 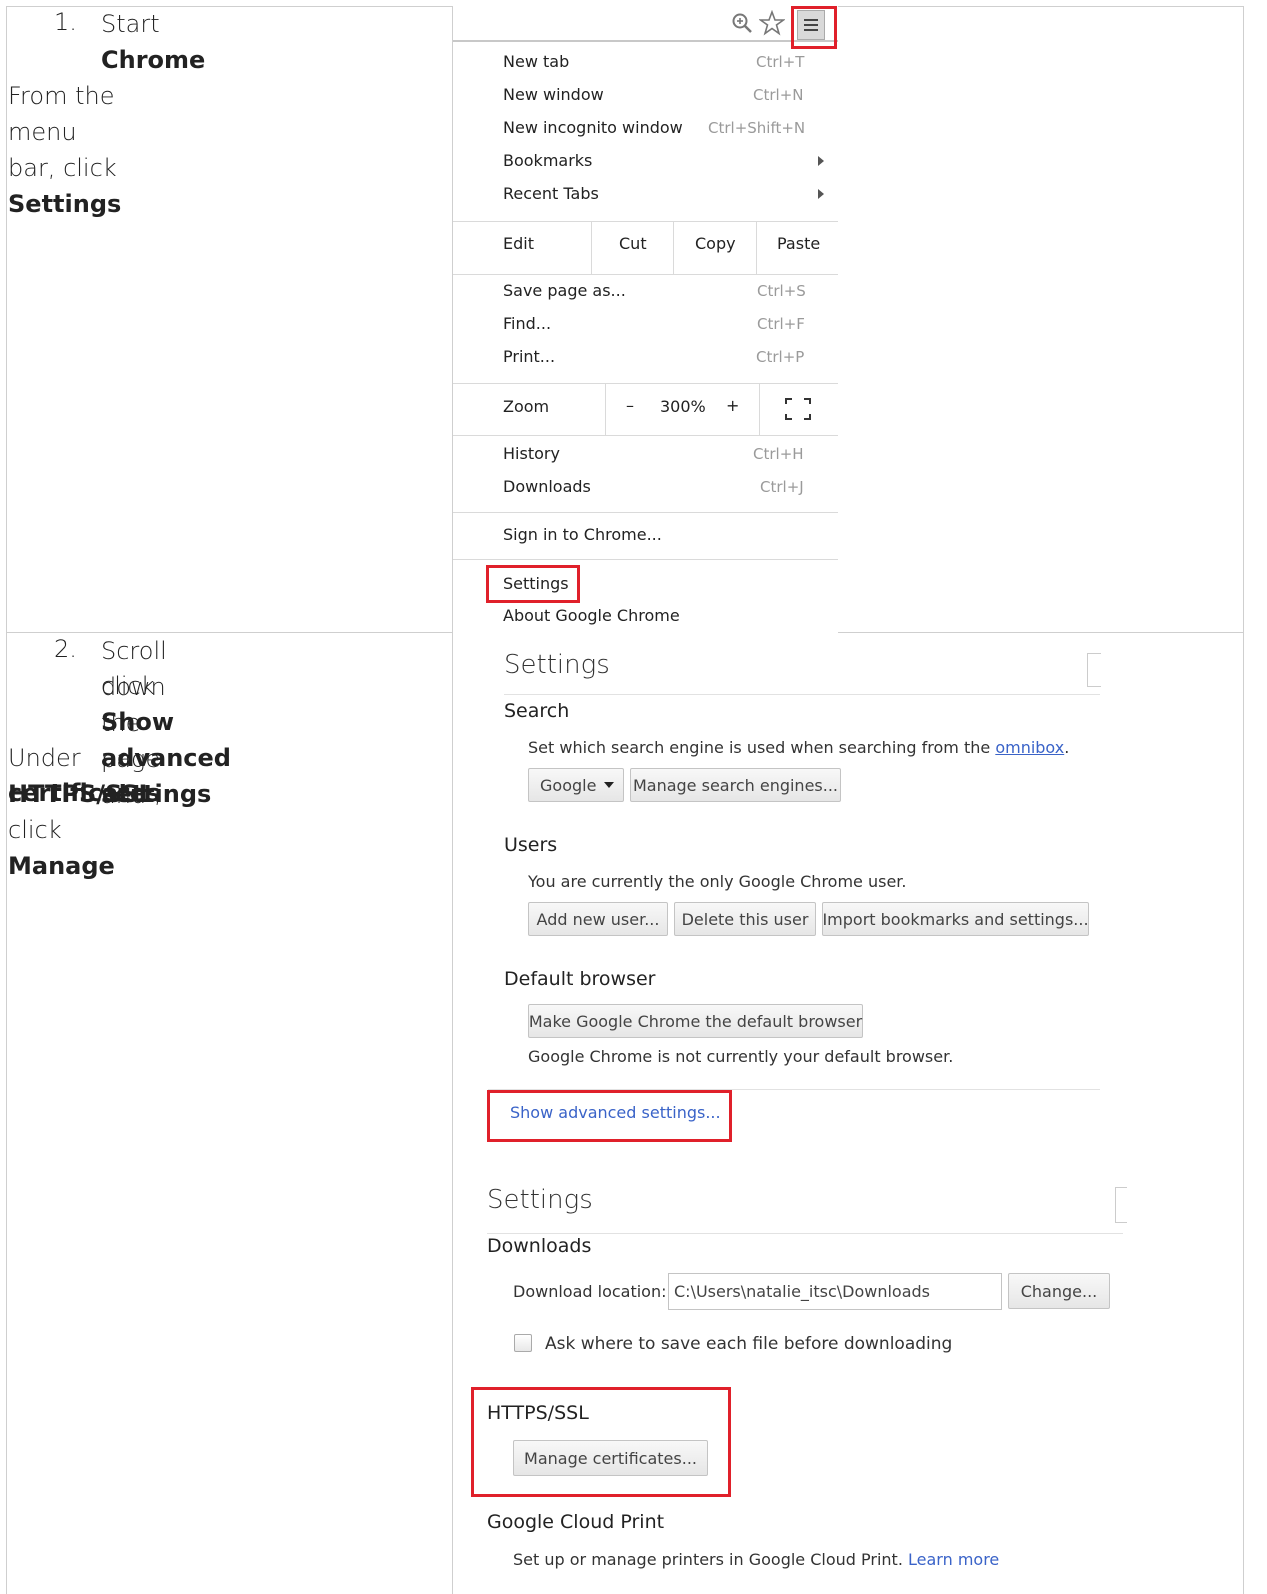 What do you see at coordinates (772, 23) in the screenshot?
I see `star-icon` at bounding box center [772, 23].